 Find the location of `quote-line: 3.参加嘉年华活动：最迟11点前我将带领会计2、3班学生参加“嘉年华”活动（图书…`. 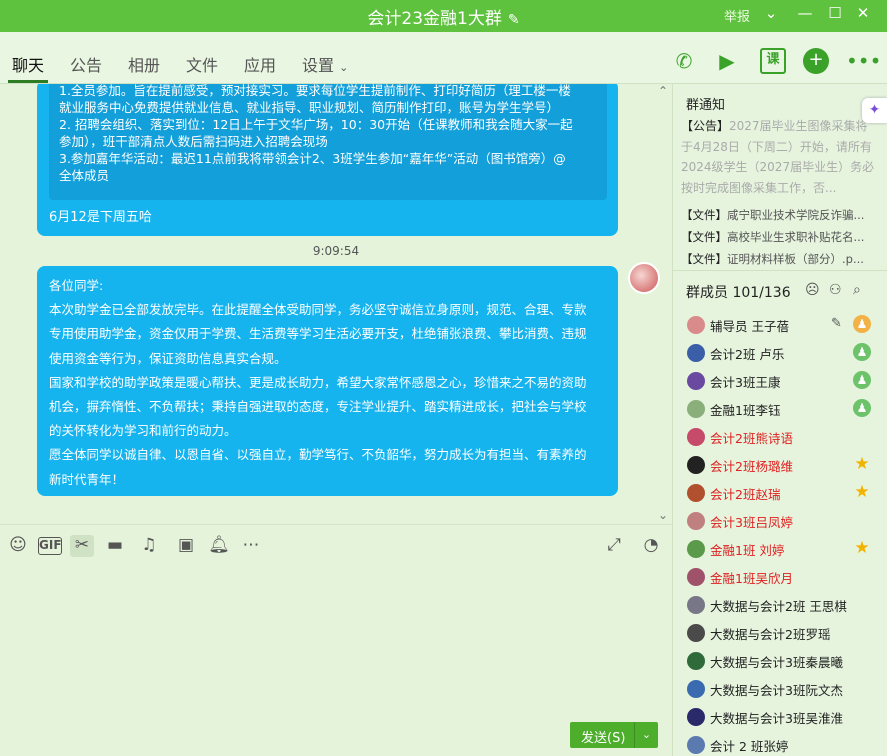

quote-line: 3.参加嘉年华活动：最迟11点前我将带领会计2、3班学生参加“嘉年华”活动（图书… is located at coordinates (312, 158).